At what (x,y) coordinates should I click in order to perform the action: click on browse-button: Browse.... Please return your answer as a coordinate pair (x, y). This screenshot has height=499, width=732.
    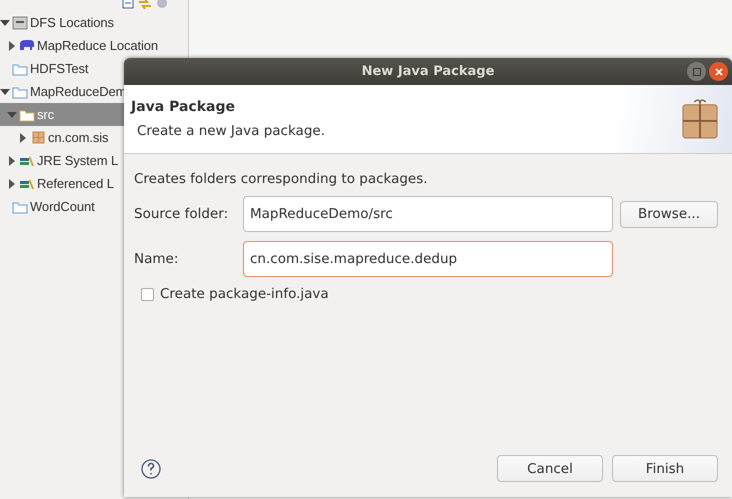
    Looking at the image, I should click on (669, 214).